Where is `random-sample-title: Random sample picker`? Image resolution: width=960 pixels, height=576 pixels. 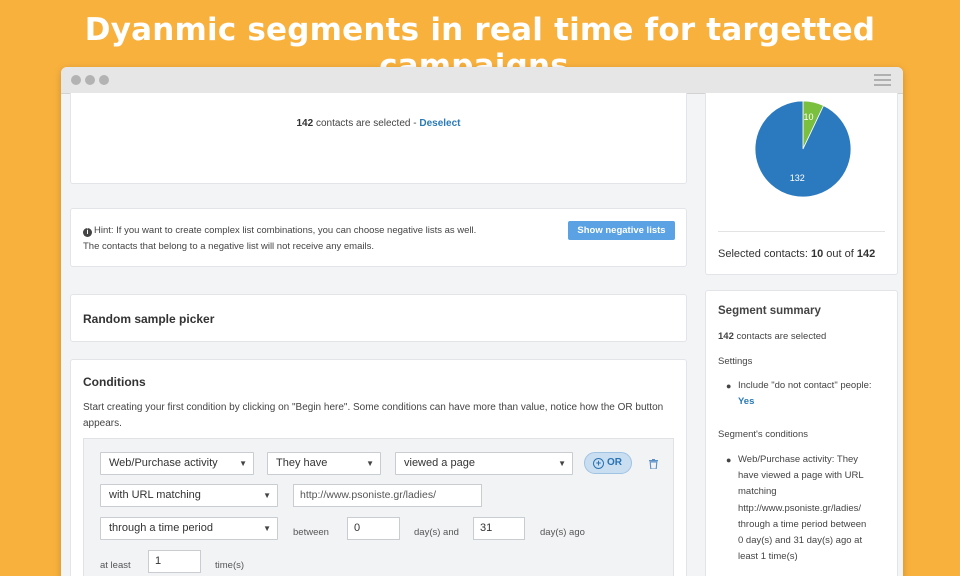 random-sample-title: Random sample picker is located at coordinates (148, 319).